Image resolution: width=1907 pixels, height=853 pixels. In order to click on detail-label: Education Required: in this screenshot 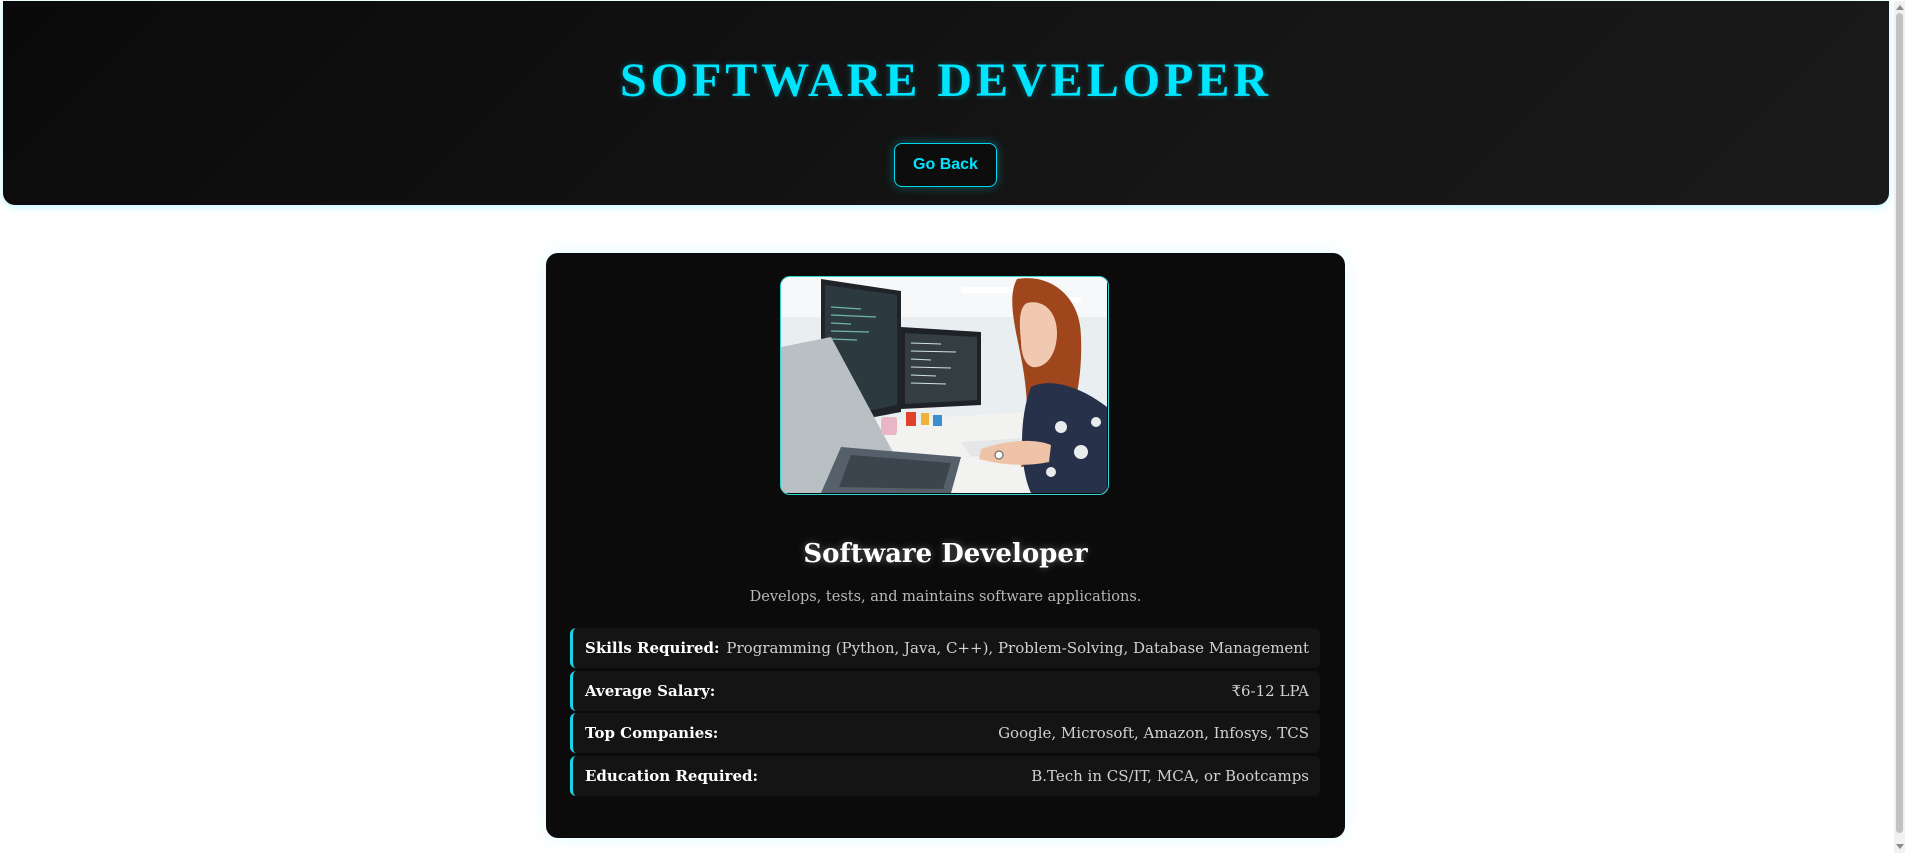, I will do `click(672, 775)`.